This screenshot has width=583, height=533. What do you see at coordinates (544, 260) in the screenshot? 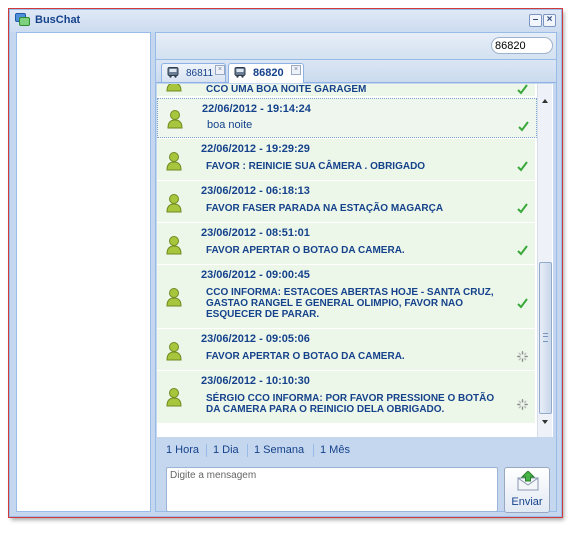
I see `message-scrollbar` at bounding box center [544, 260].